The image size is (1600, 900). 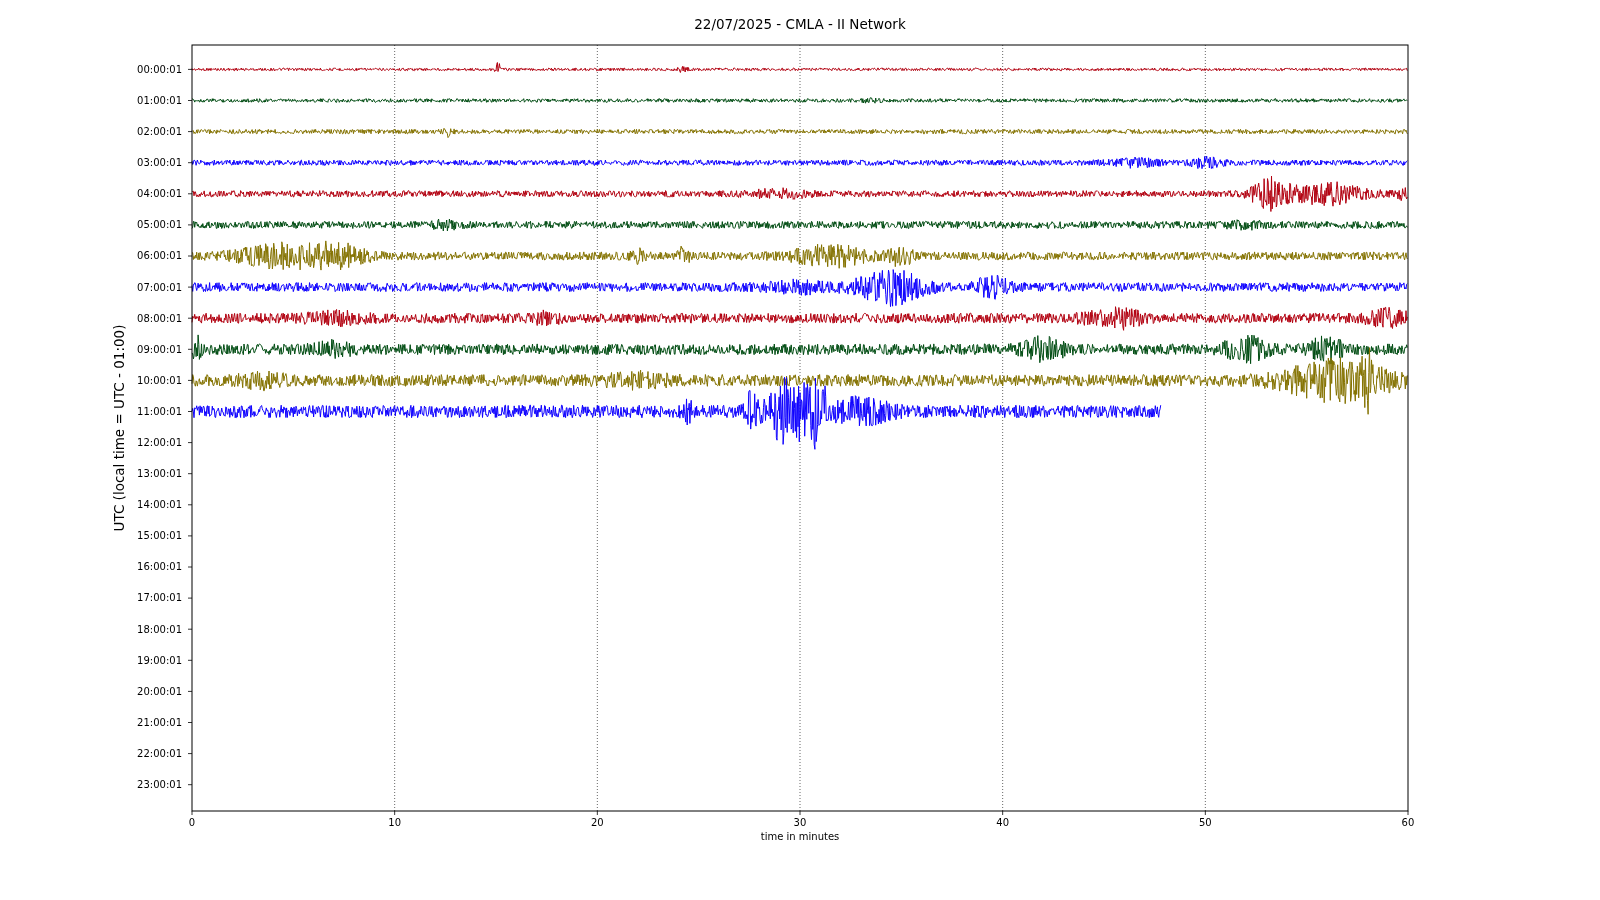 What do you see at coordinates (159, 598) in the screenshot?
I see `y-tick-label: 17:00:01` at bounding box center [159, 598].